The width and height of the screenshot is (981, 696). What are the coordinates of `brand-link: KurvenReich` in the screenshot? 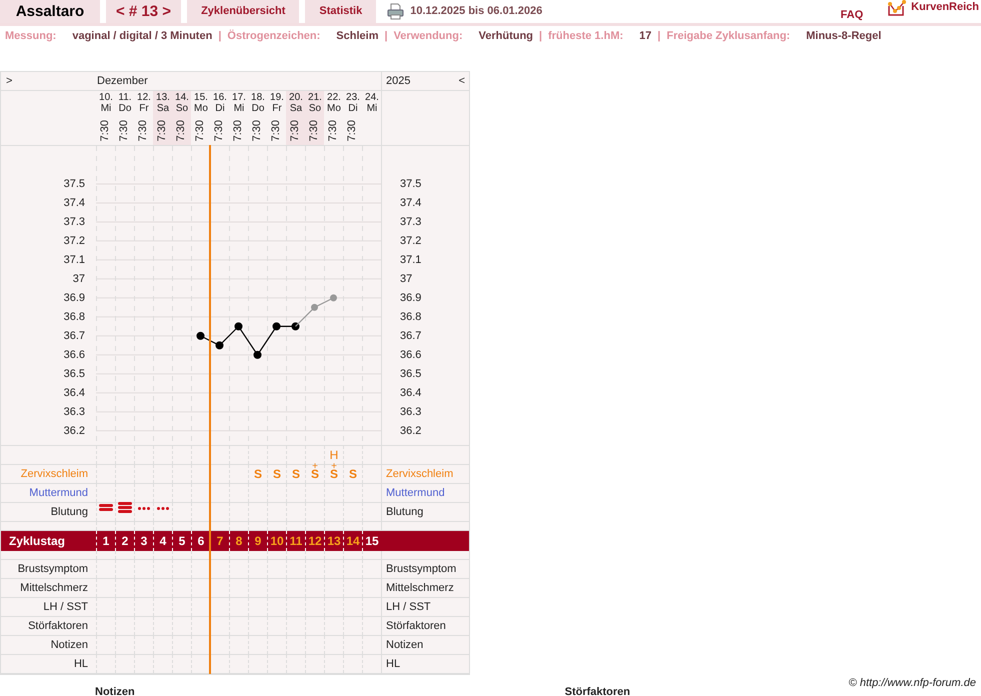 It's located at (945, 7).